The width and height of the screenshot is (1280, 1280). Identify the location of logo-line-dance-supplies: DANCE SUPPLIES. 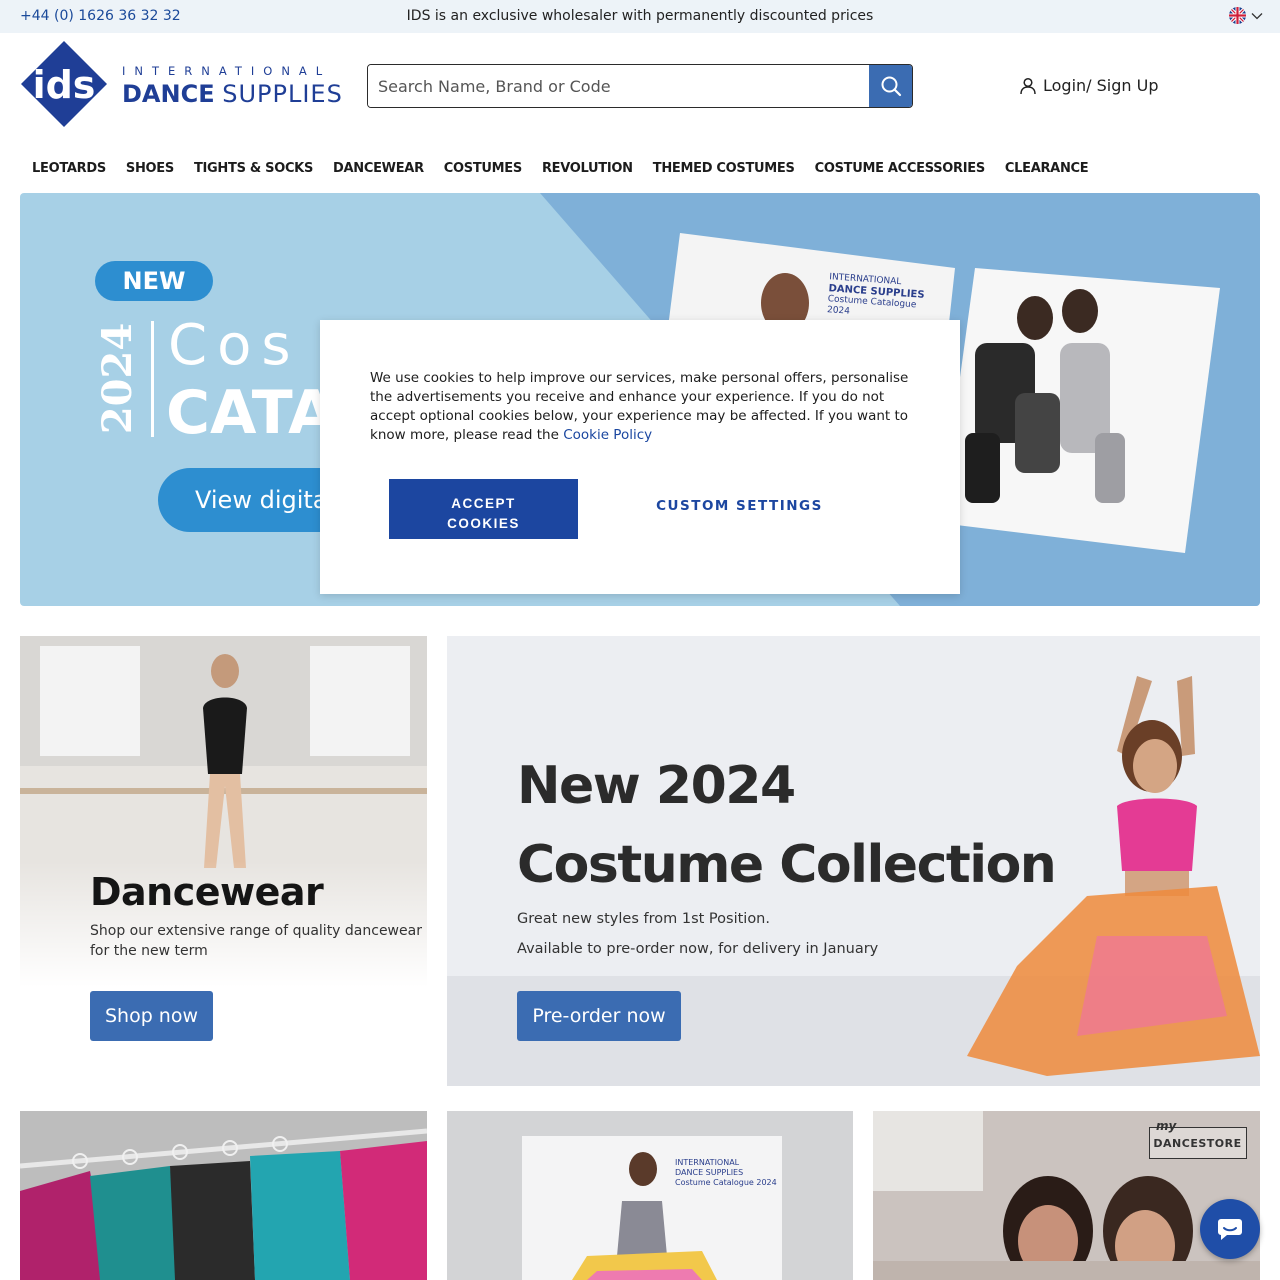
(232, 94).